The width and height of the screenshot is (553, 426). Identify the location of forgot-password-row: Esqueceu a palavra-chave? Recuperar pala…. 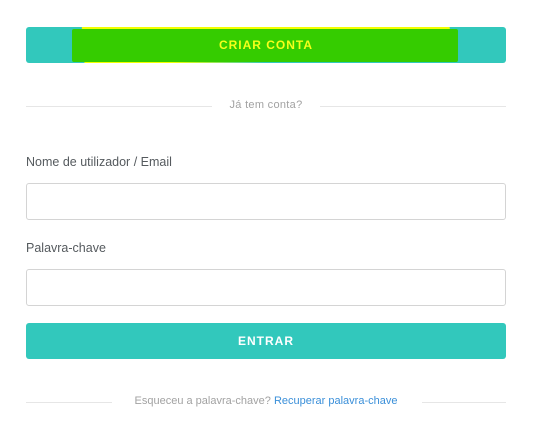
(266, 401).